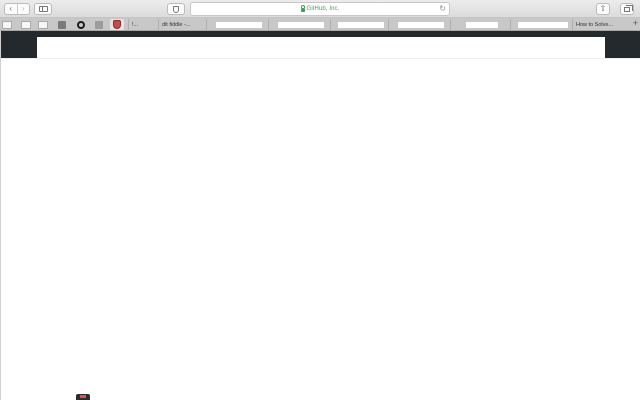 The image size is (640, 400). I want to click on extension-icon, so click(117, 24).